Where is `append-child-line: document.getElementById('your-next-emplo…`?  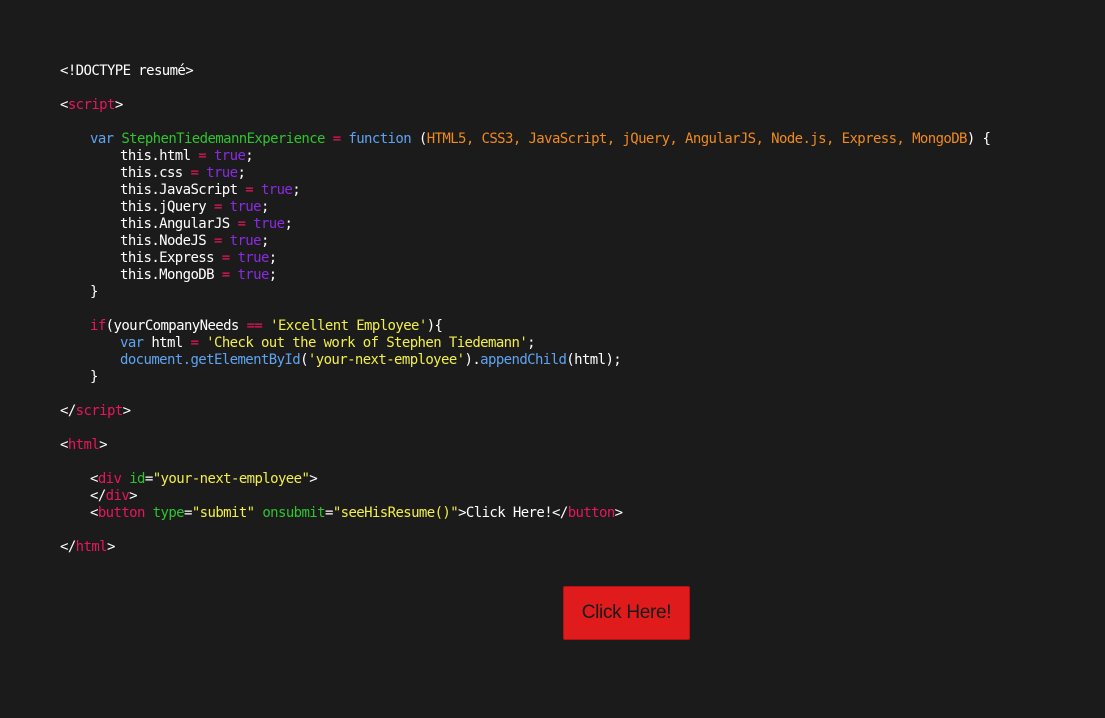 append-child-line: document.getElementById('your-next-emplo… is located at coordinates (525, 360).